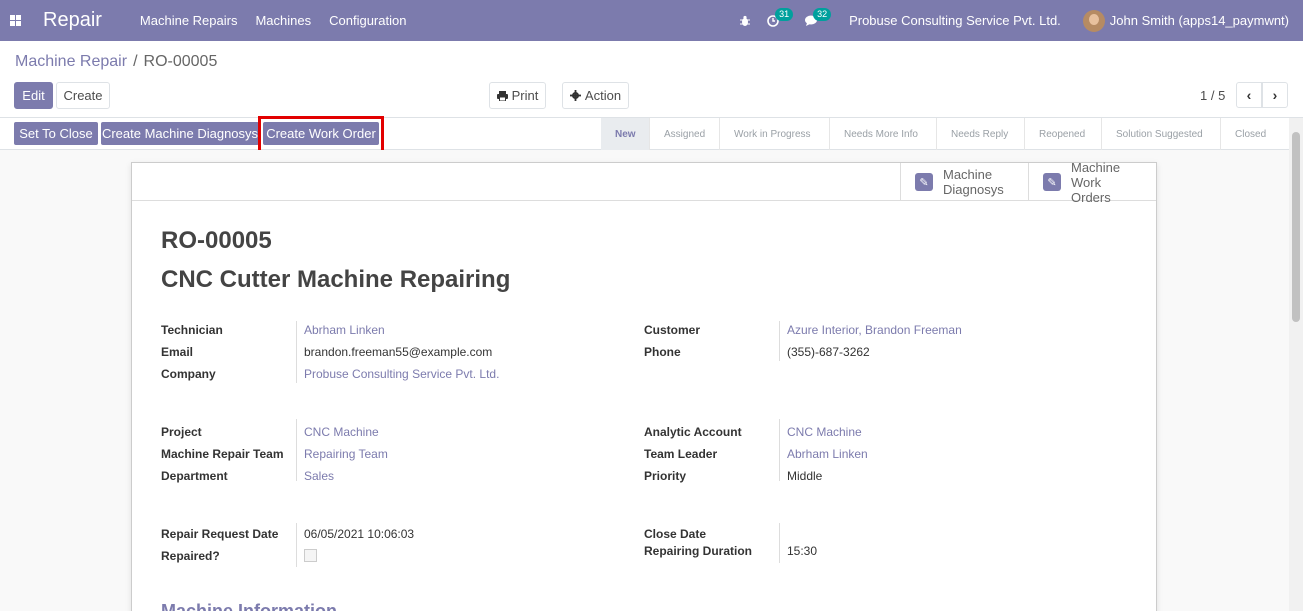 Image resolution: width=1303 pixels, height=611 pixels. I want to click on create-button: Create, so click(83, 95).